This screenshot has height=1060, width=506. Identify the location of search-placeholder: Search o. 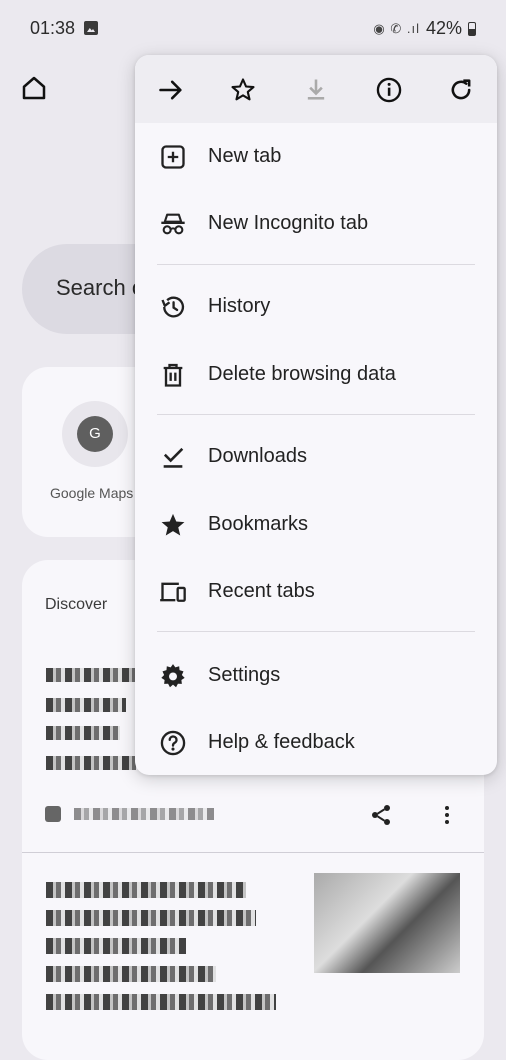
(100, 287).